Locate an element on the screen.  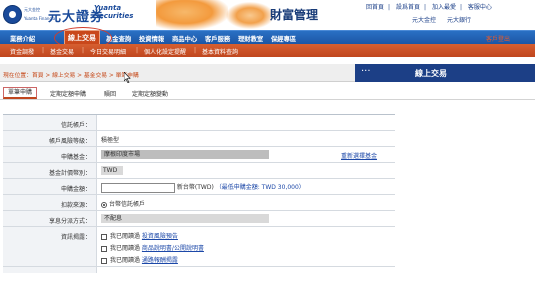
breadcrumb: 現在位置：首頁 > 線上交易 > 基金交易 > 單筆申購 is located at coordinates (71, 74).